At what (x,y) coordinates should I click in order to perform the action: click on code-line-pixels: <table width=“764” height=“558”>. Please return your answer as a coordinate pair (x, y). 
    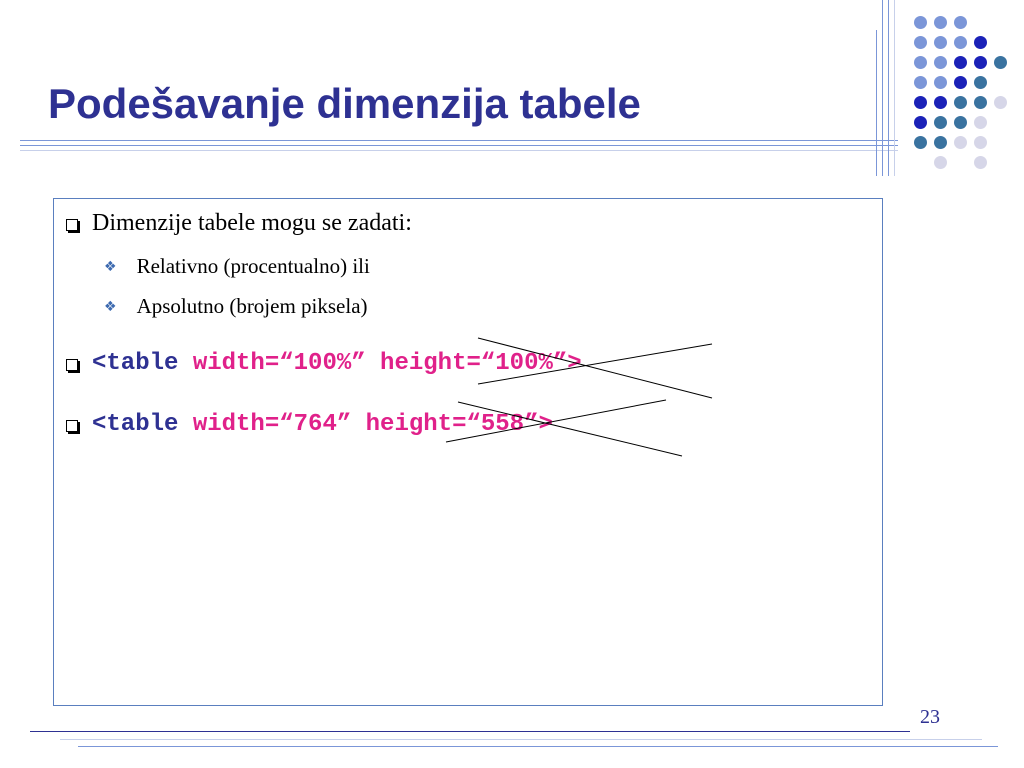
    Looking at the image, I should click on (322, 424).